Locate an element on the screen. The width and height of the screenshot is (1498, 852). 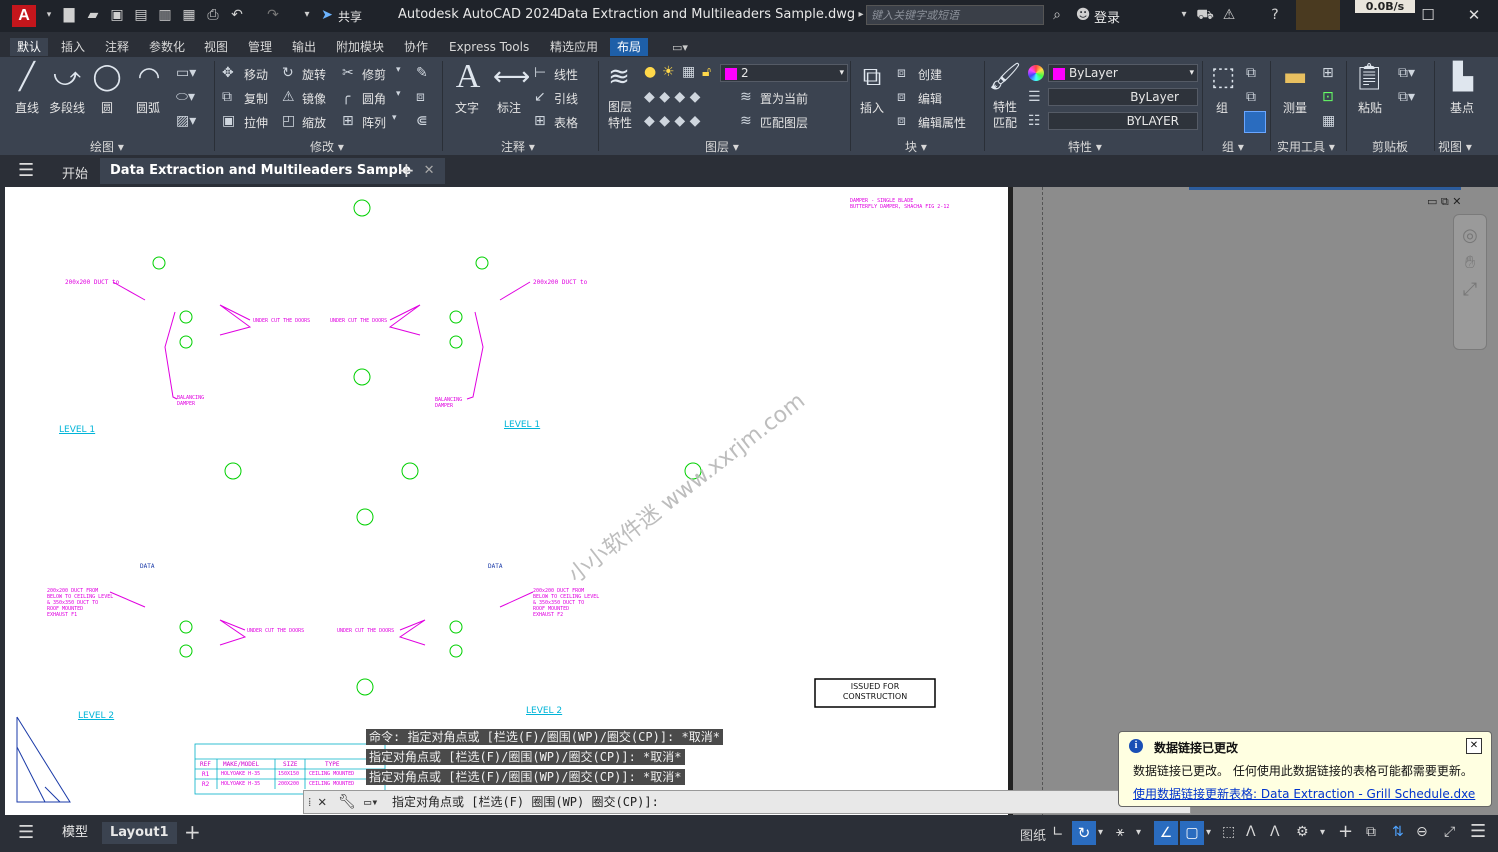
edit-attribute-icon: ⧈ is located at coordinates (901, 121).